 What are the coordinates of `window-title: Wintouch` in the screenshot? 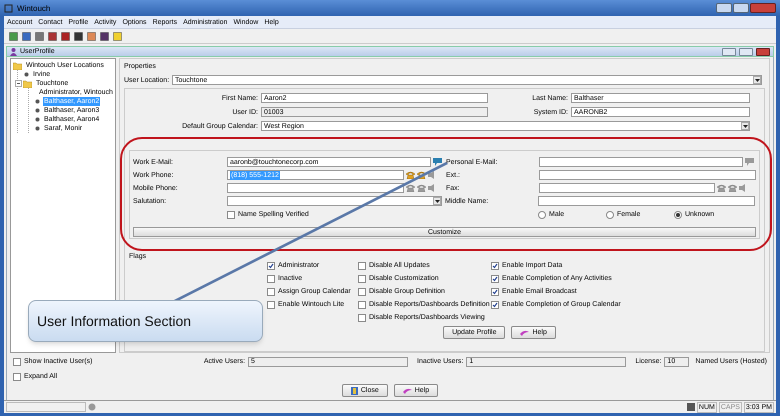 It's located at (33, 8).